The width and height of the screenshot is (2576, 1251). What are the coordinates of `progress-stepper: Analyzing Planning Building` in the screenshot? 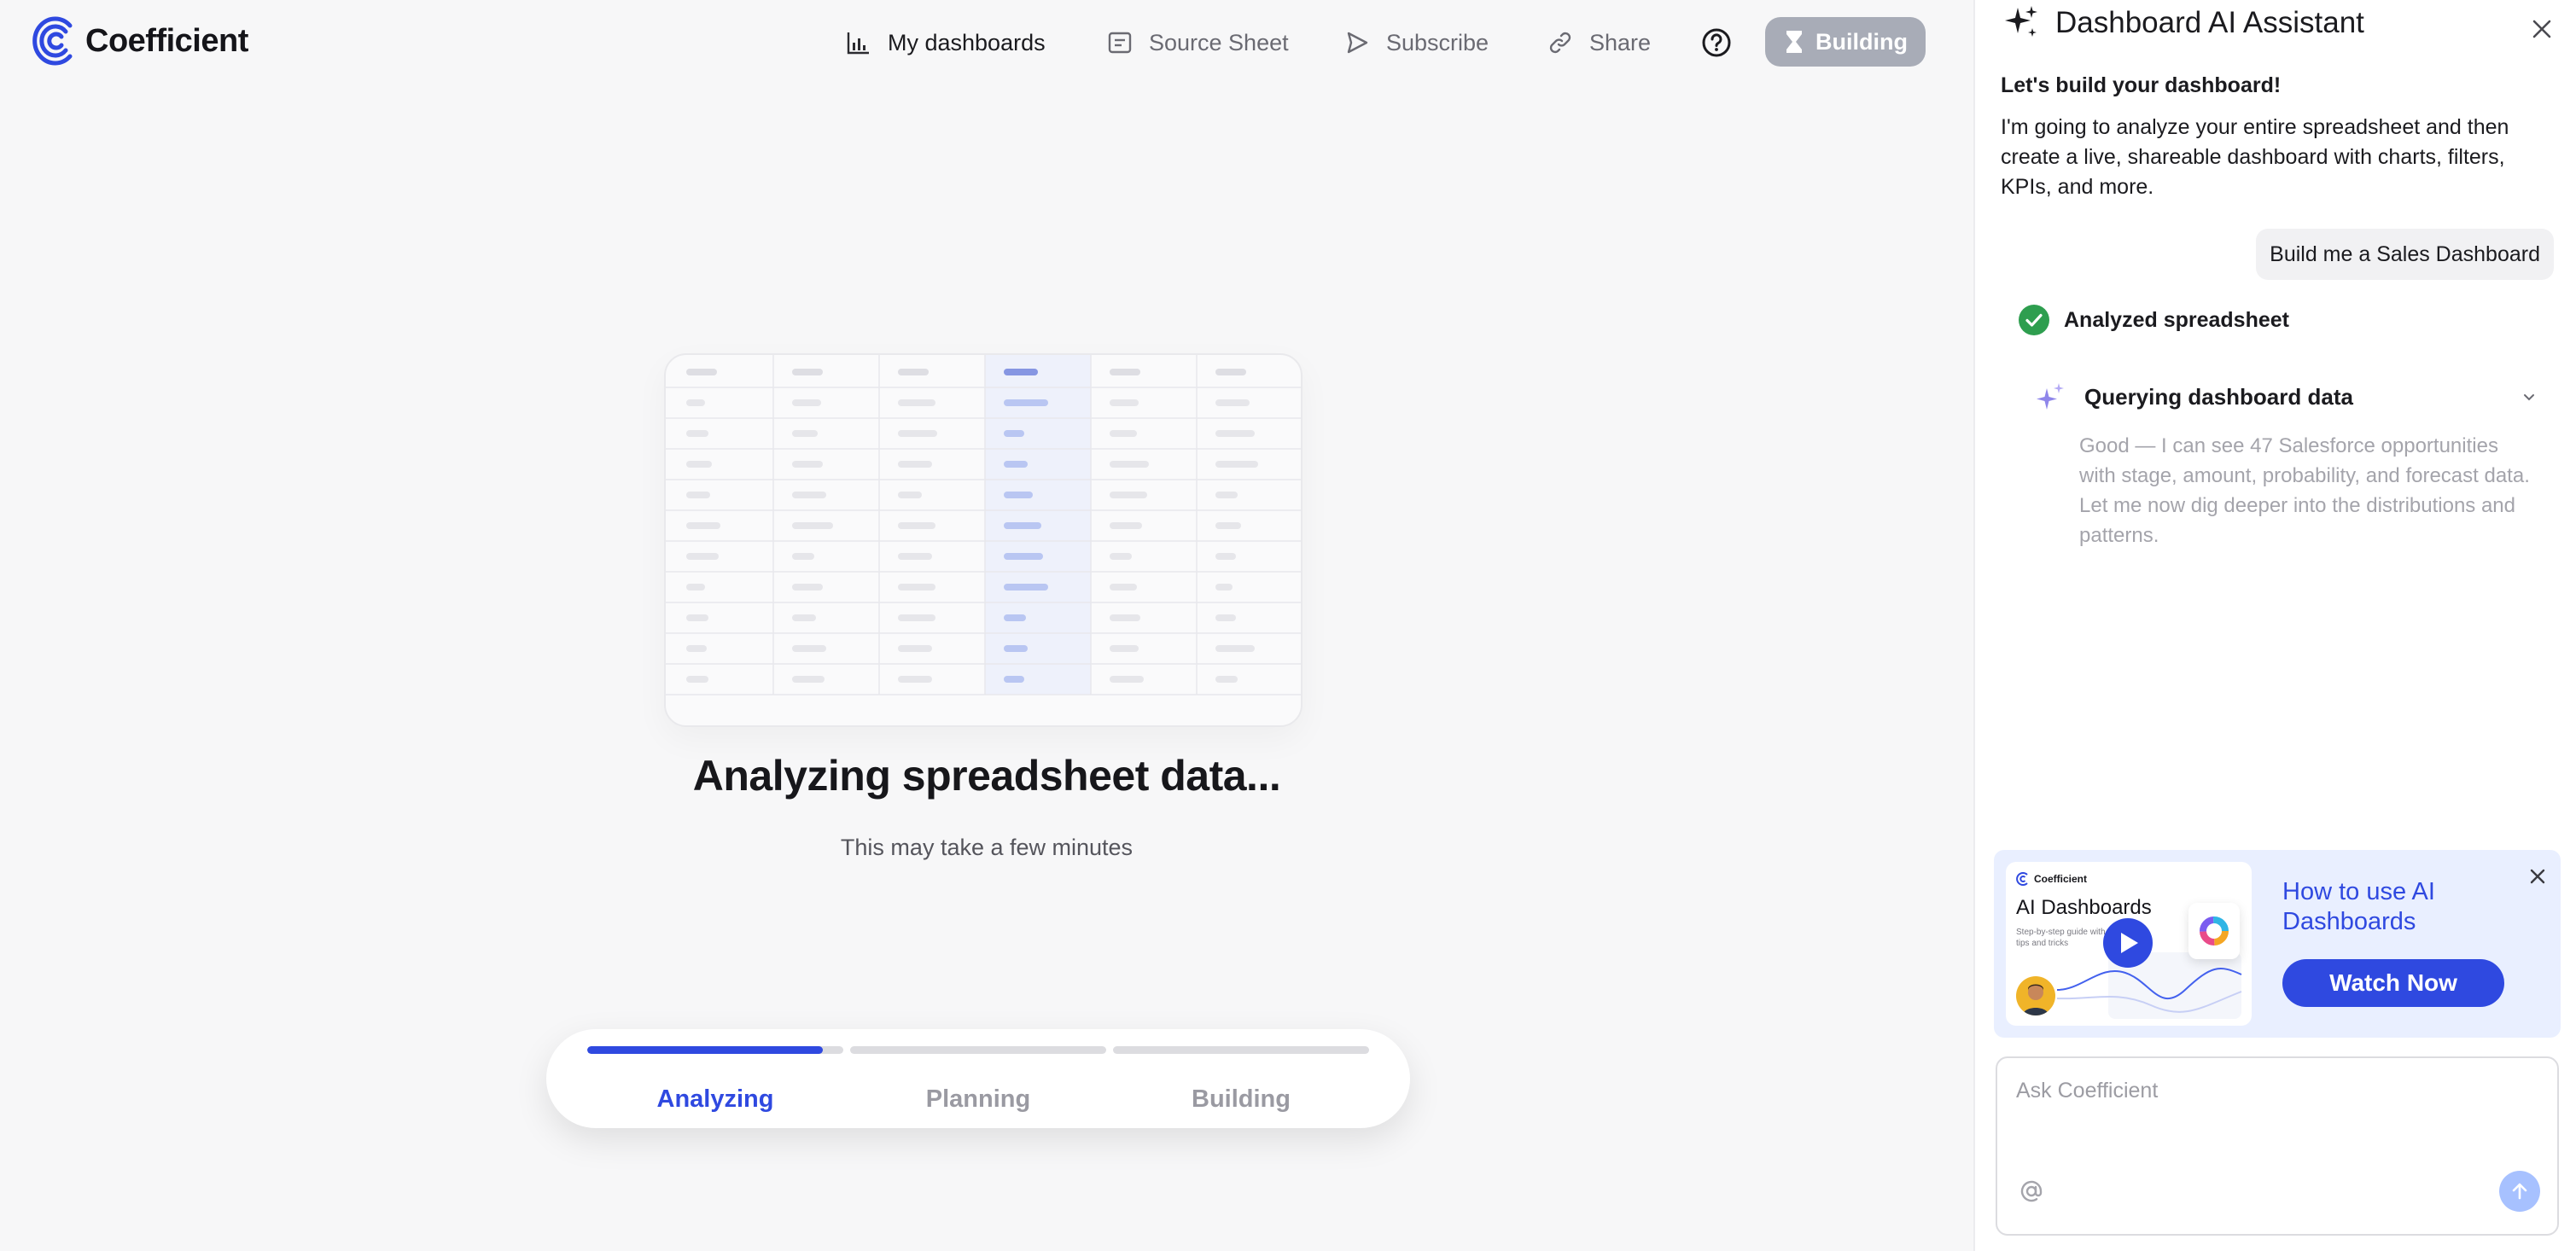 It's located at (978, 1078).